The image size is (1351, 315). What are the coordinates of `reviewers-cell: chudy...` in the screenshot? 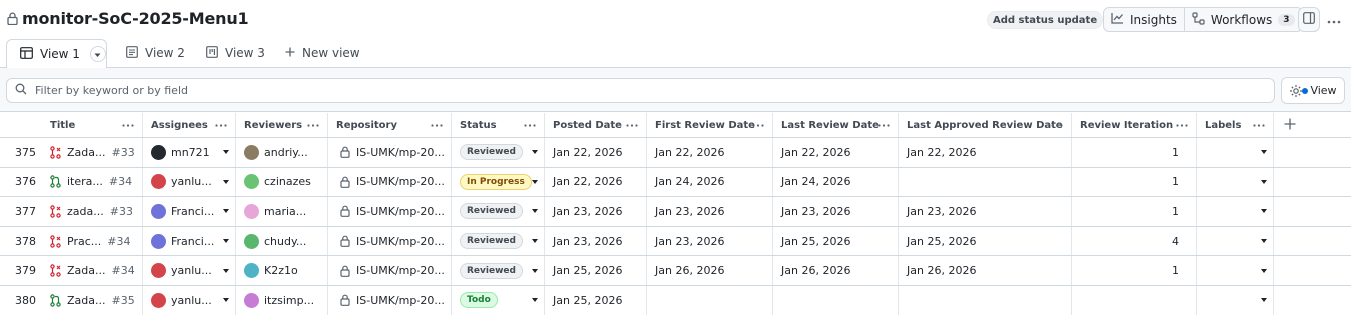 It's located at (282, 241).